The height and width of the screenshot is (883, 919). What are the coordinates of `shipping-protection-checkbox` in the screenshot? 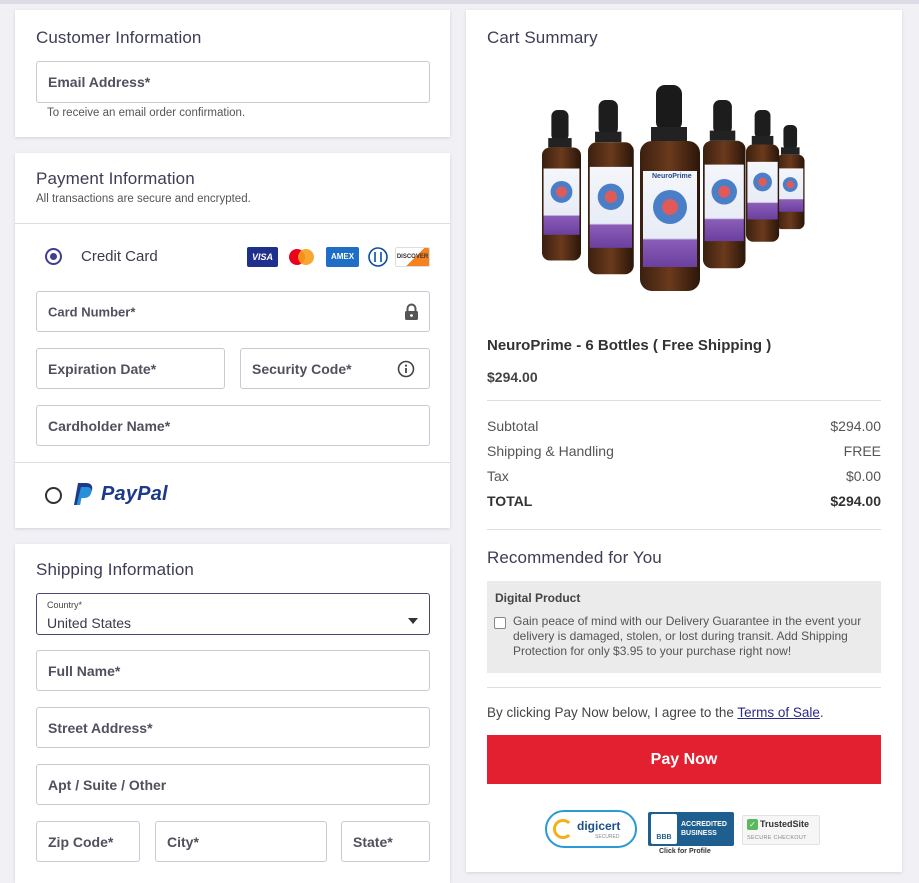 It's located at (500, 623).